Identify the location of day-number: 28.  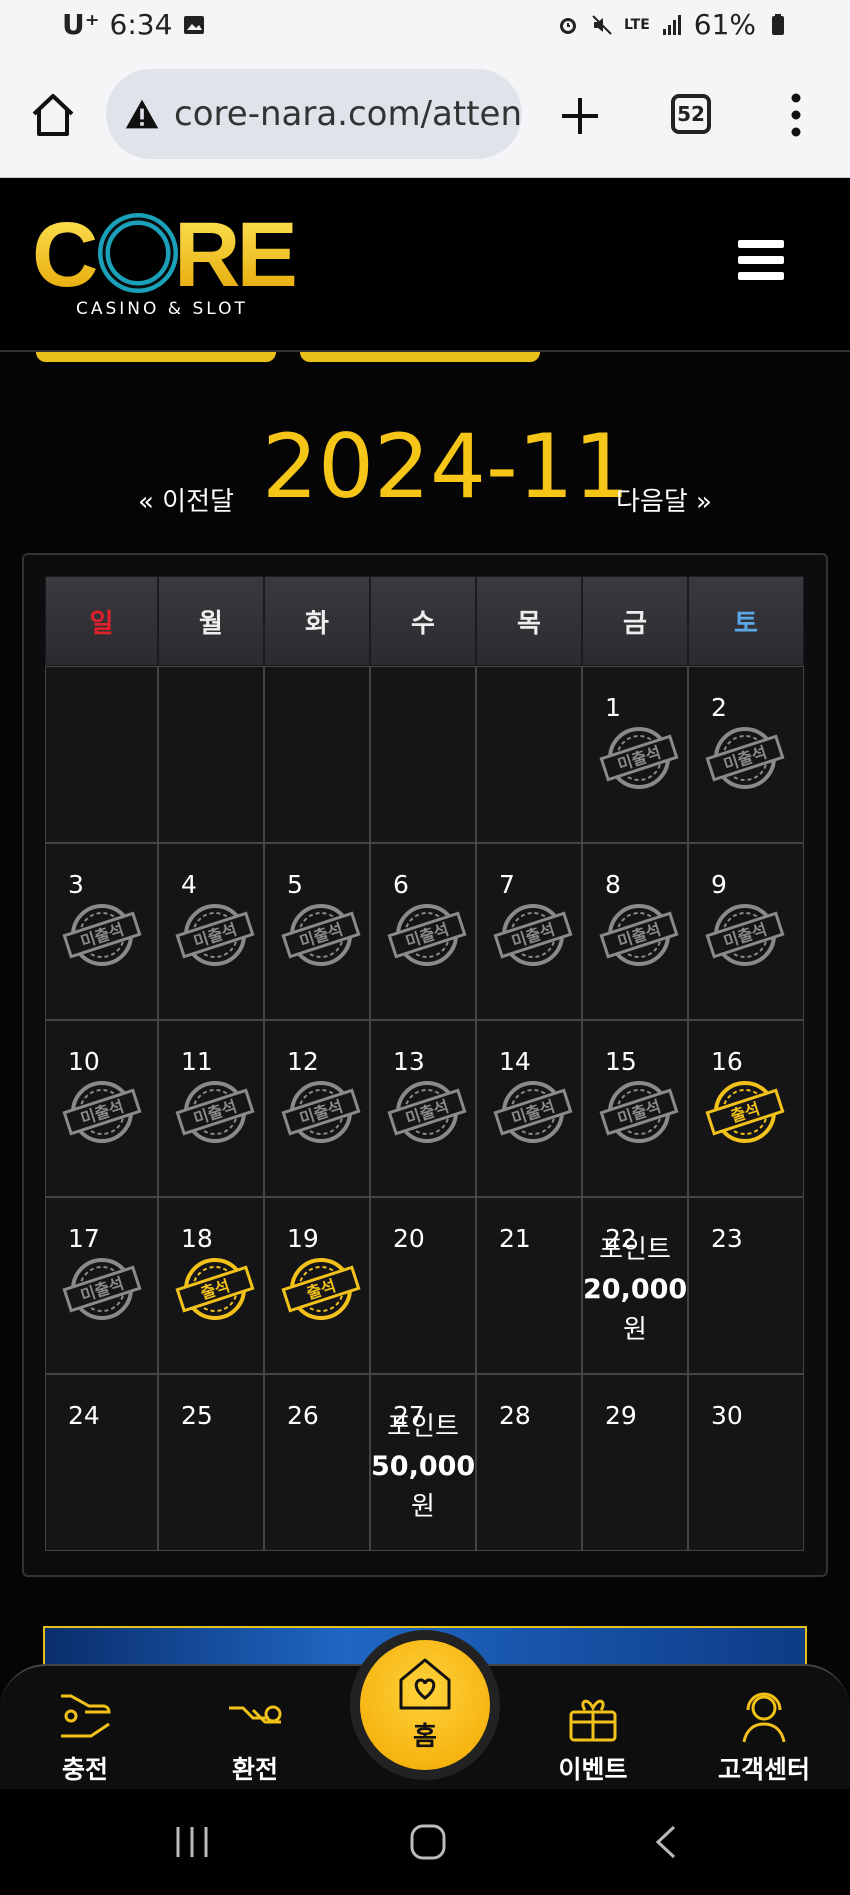
(515, 1415).